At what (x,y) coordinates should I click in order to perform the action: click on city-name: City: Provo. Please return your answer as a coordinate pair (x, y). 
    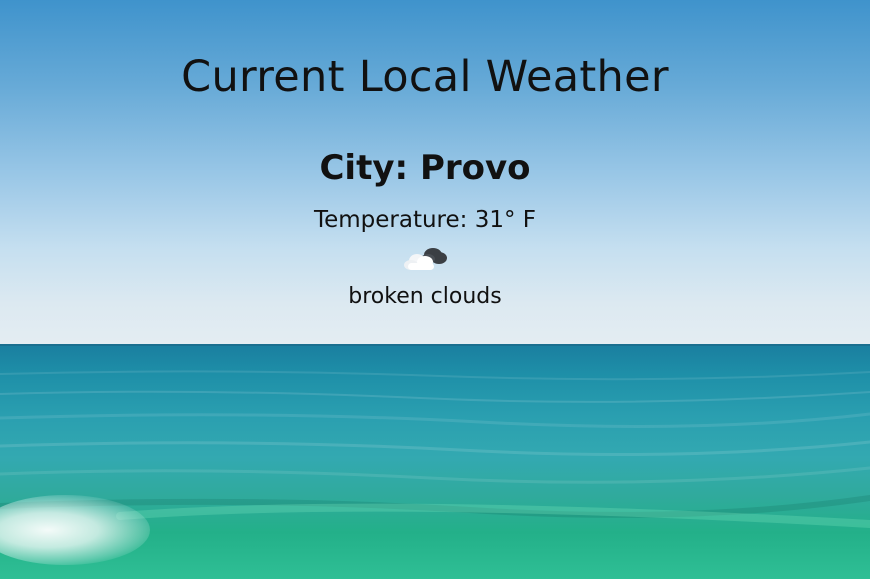
    Looking at the image, I should click on (425, 168).